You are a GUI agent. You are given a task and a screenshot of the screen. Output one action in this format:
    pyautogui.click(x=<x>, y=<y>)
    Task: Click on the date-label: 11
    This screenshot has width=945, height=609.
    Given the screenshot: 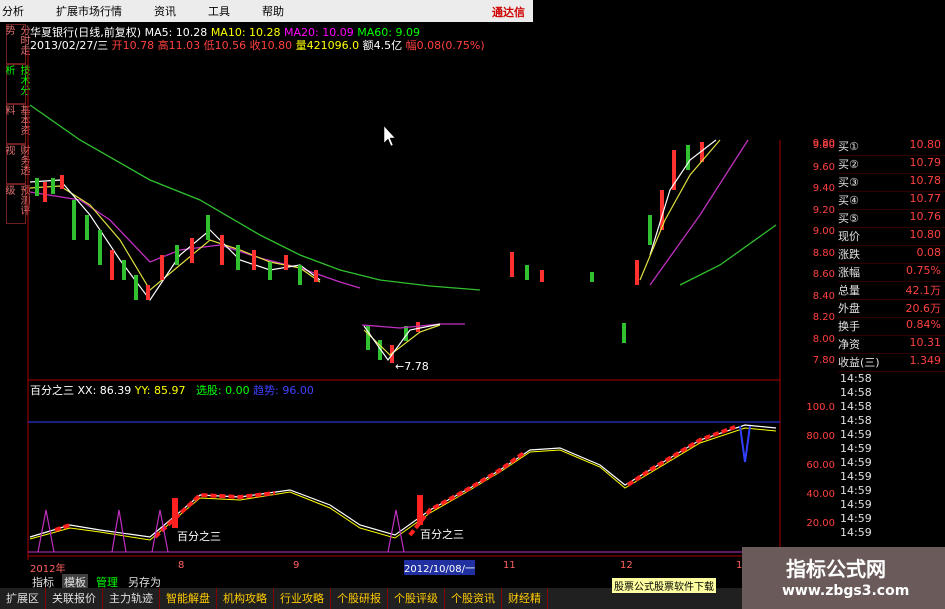 What is the action you would take?
    pyautogui.click(x=509, y=565)
    